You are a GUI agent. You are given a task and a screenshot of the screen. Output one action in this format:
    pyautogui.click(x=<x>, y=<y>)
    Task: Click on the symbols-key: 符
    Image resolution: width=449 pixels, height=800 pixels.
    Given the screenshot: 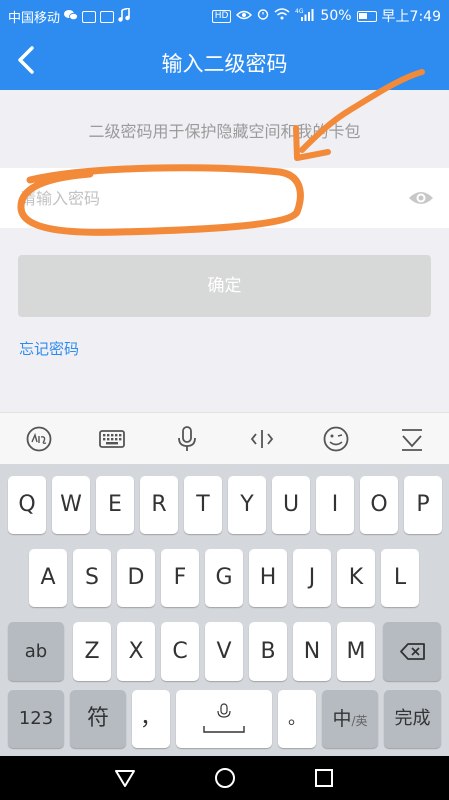 What is the action you would take?
    pyautogui.click(x=98, y=719)
    